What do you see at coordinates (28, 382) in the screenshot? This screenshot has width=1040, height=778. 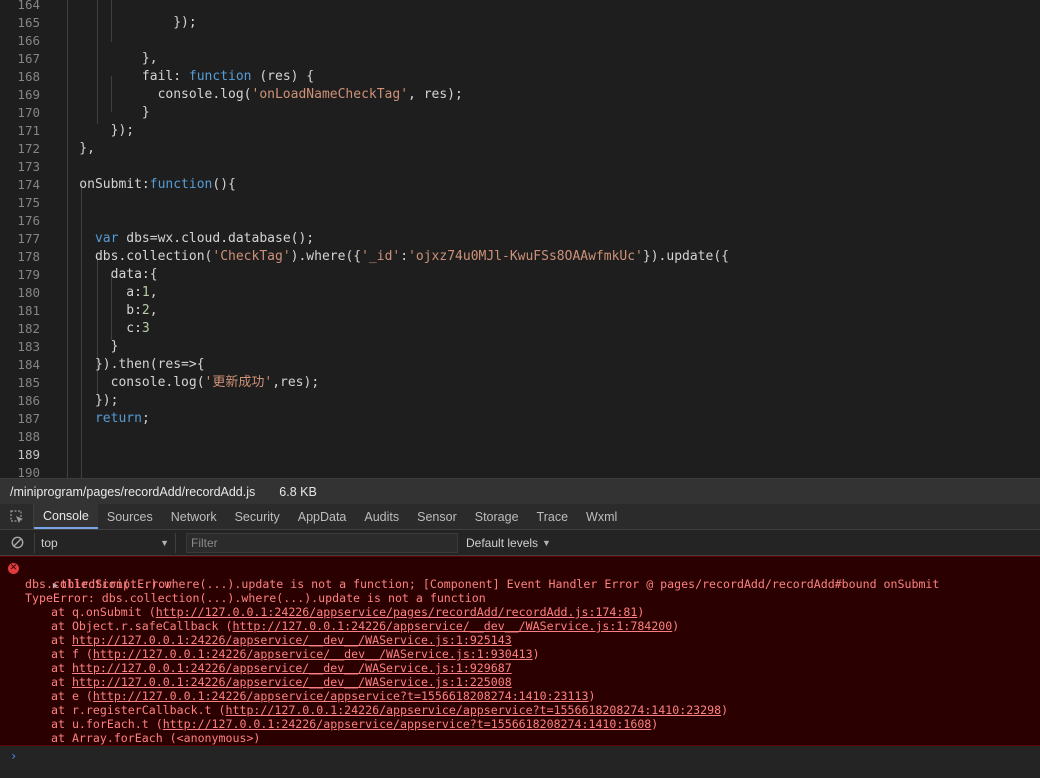 I see `line-number: 185` at bounding box center [28, 382].